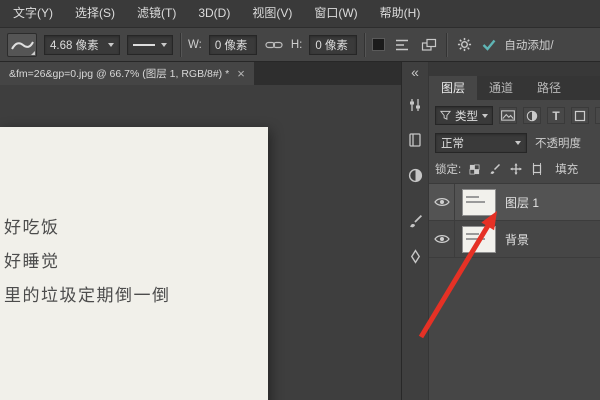  Describe the element at coordinates (415, 140) in the screenshot. I see `libraries-panel-icon` at that location.